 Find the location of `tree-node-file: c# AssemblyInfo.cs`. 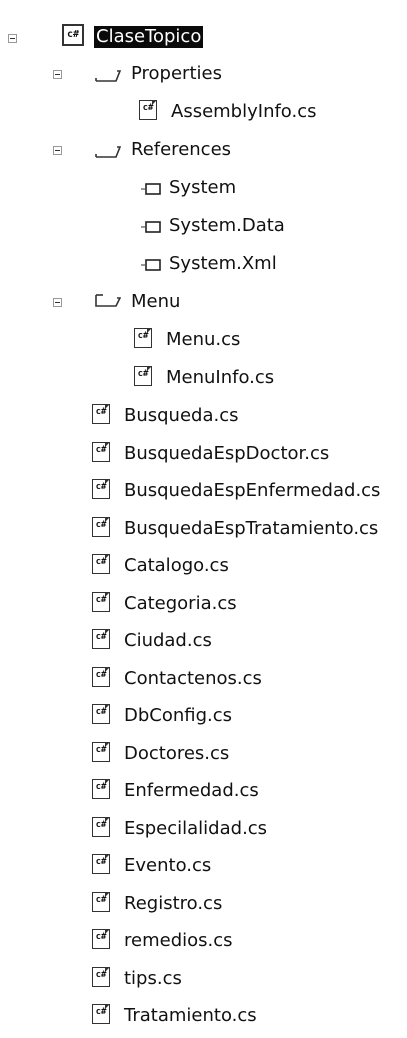

tree-node-file: c# AssemblyInfo.cs is located at coordinates (203, 115).